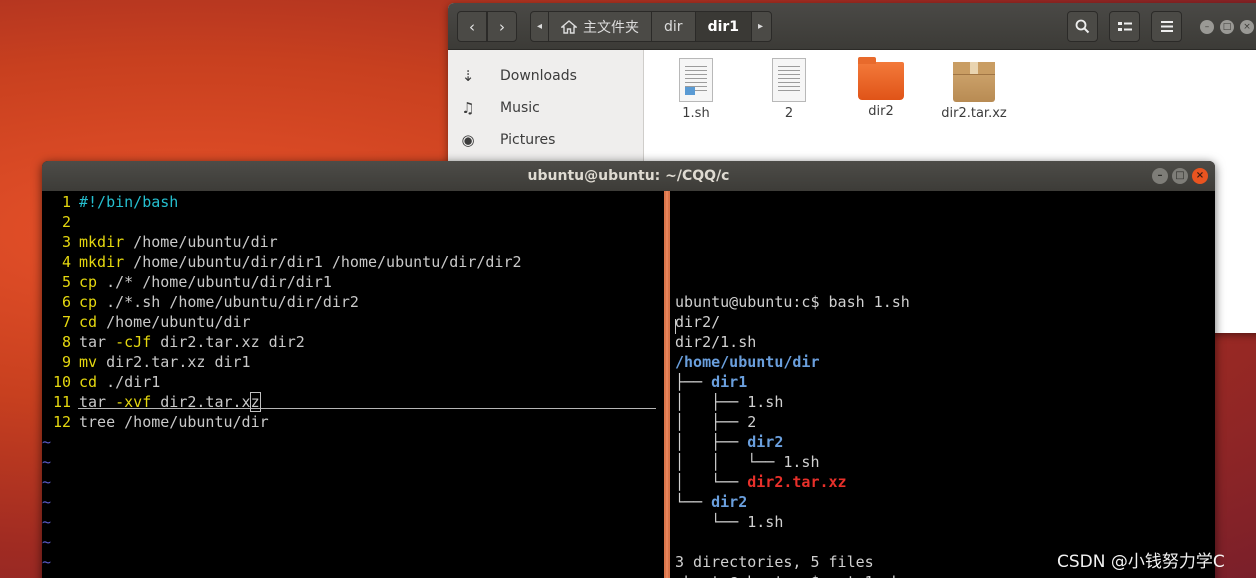 The height and width of the screenshot is (578, 1256). What do you see at coordinates (711, 522) in the screenshot?
I see `tree-connector: └──` at bounding box center [711, 522].